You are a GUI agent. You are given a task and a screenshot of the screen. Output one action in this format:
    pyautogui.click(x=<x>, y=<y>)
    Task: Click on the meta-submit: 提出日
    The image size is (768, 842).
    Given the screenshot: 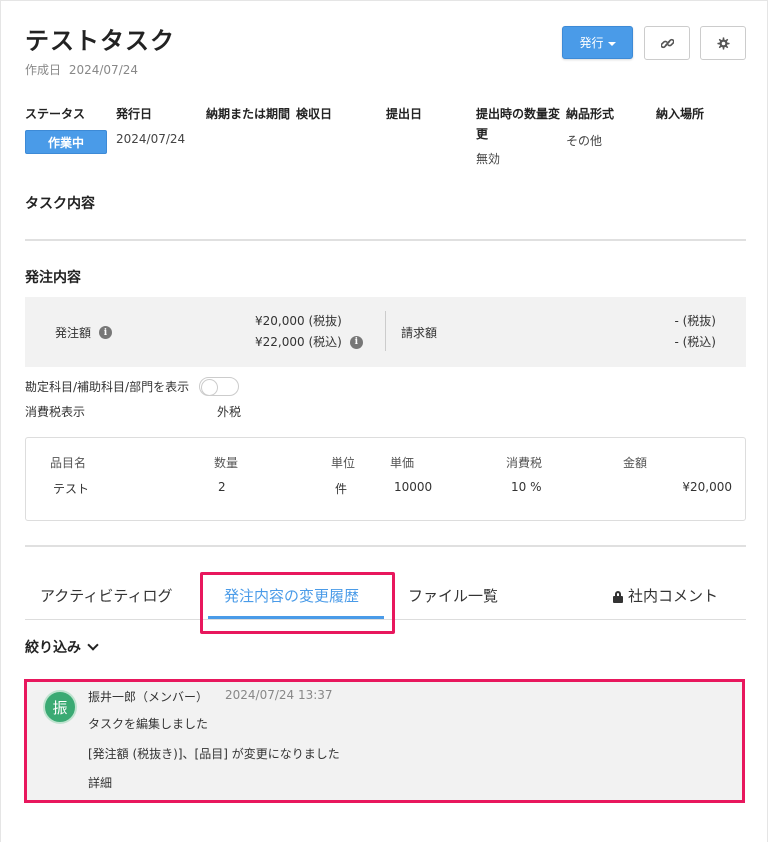 What is the action you would take?
    pyautogui.click(x=430, y=114)
    